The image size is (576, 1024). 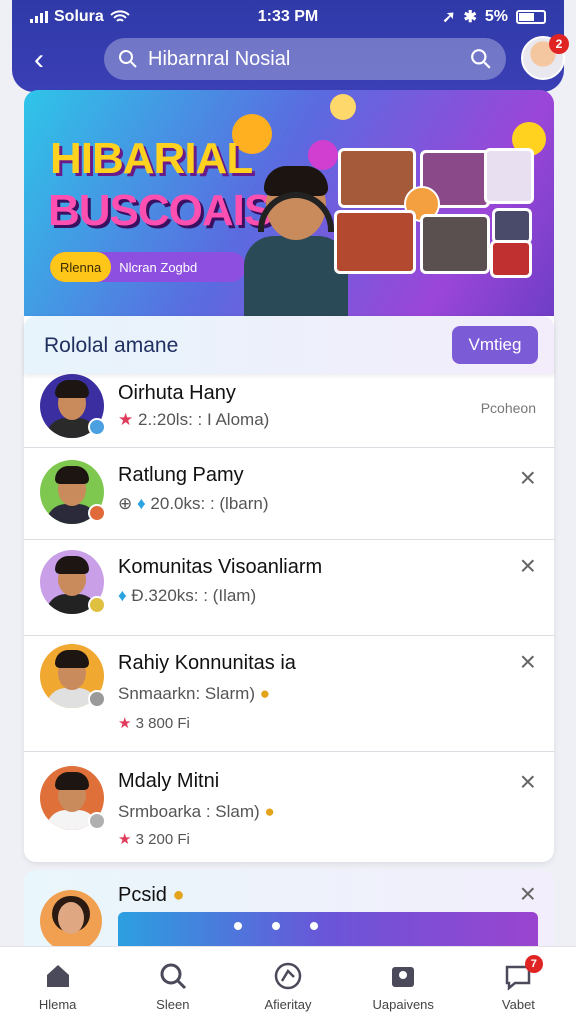 What do you see at coordinates (177, 393) in the screenshot?
I see `item-name: Oirhuta Hany` at bounding box center [177, 393].